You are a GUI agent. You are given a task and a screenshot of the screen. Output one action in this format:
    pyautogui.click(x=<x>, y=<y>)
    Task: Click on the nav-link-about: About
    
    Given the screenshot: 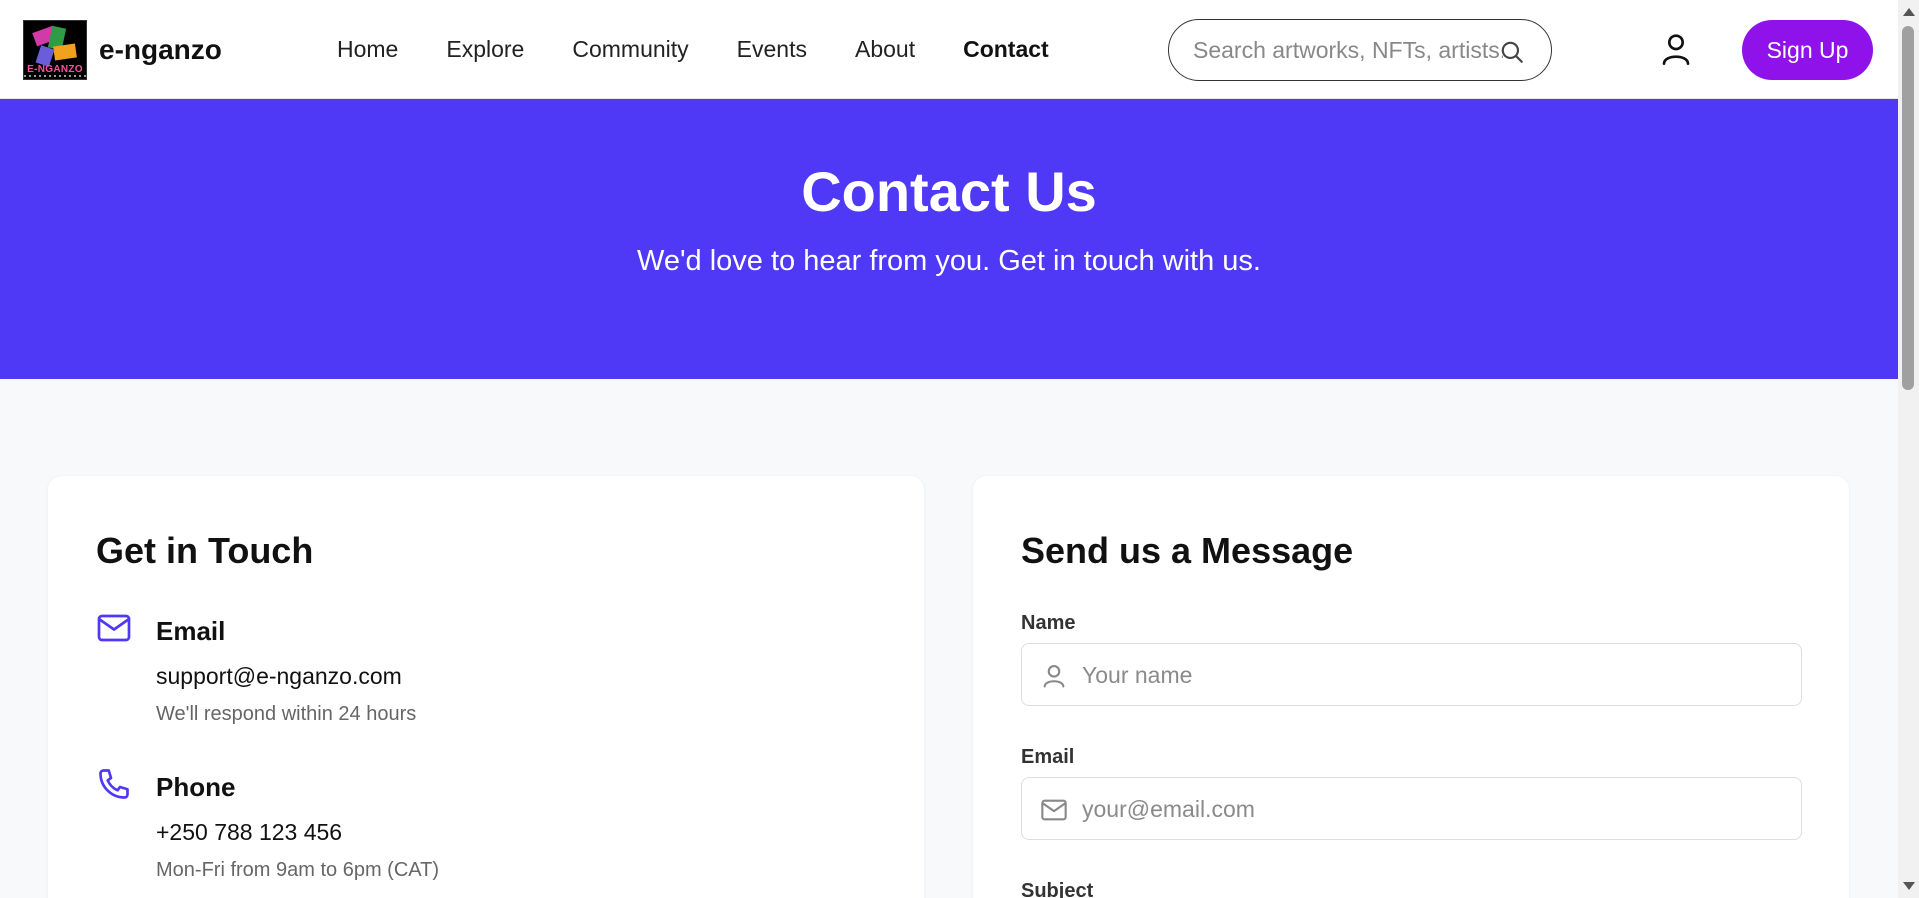 What is the action you would take?
    pyautogui.click(x=885, y=49)
    